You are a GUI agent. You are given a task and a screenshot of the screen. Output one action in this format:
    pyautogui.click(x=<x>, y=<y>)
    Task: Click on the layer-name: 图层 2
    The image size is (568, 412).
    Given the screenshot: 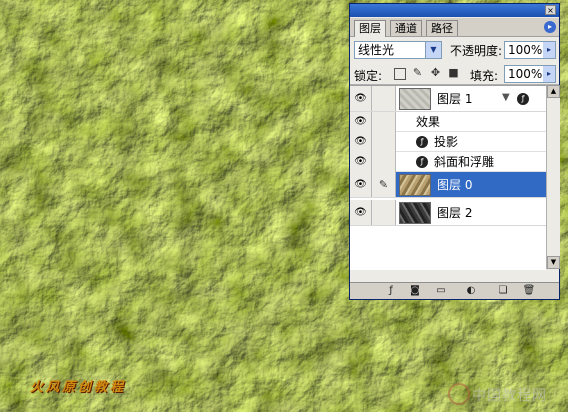 What is the action you would take?
    pyautogui.click(x=455, y=213)
    